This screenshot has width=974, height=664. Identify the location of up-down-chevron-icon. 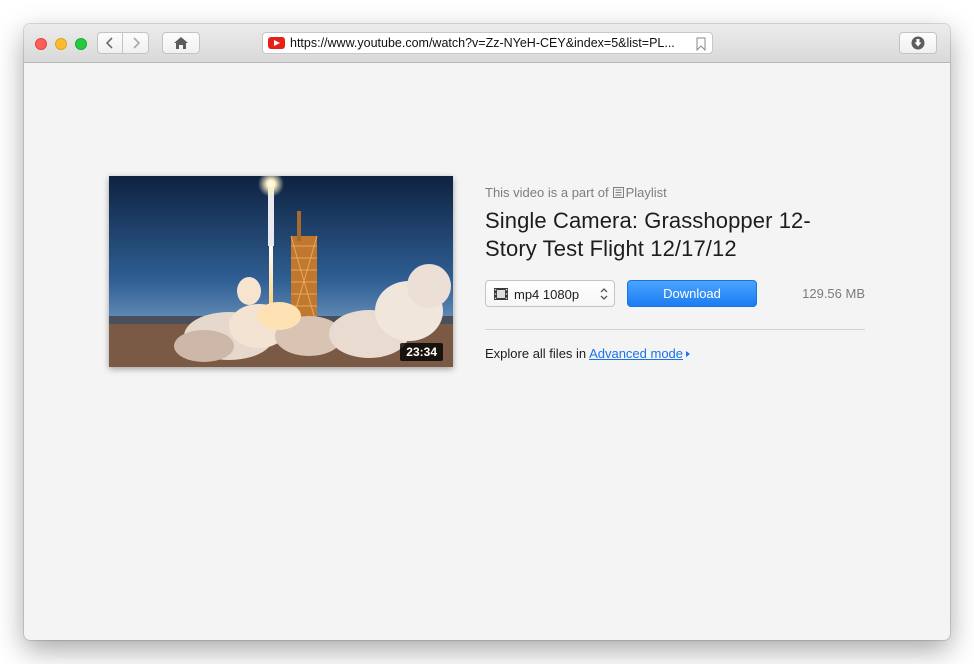
(604, 294).